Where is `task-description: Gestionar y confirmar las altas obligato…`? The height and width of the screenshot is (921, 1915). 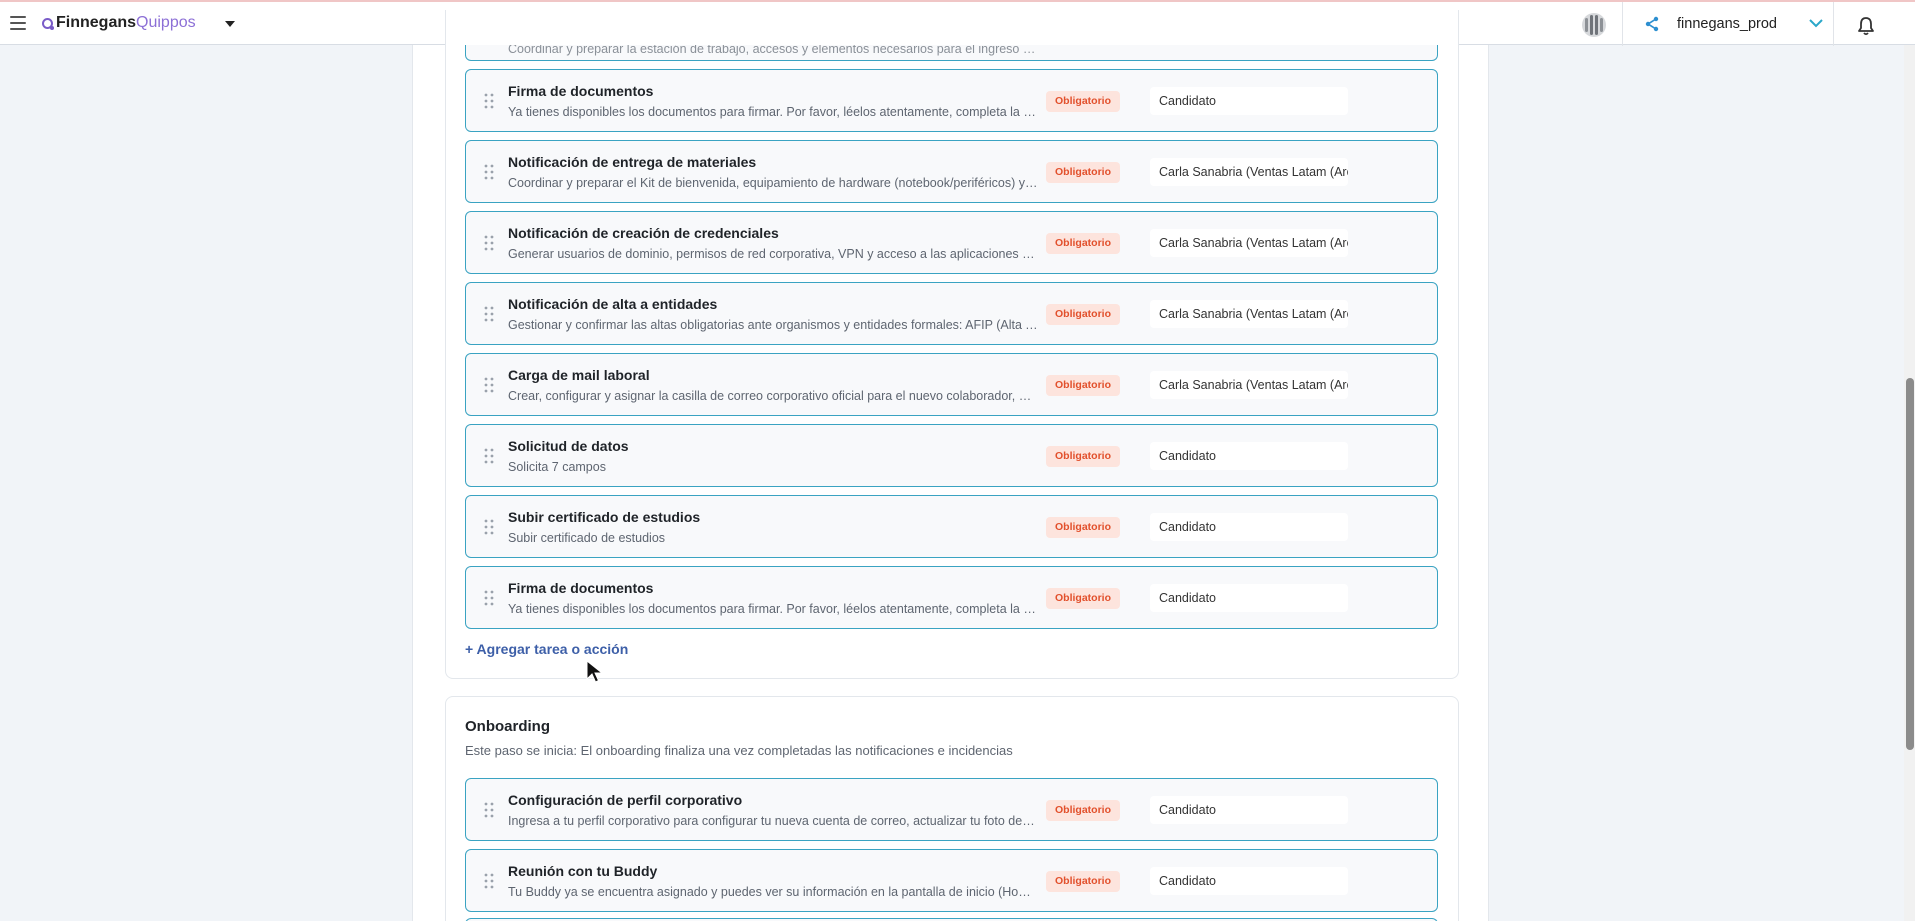 task-description: Gestionar y confirmar las altas obligato… is located at coordinates (773, 325).